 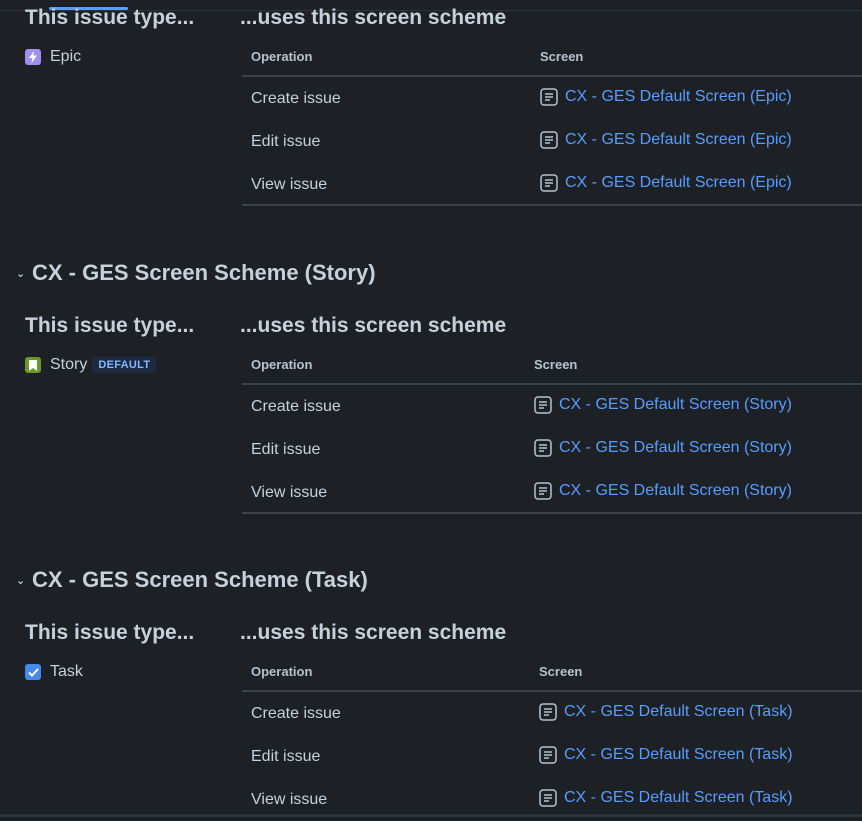 I want to click on issue-type-task: Task, so click(x=54, y=672).